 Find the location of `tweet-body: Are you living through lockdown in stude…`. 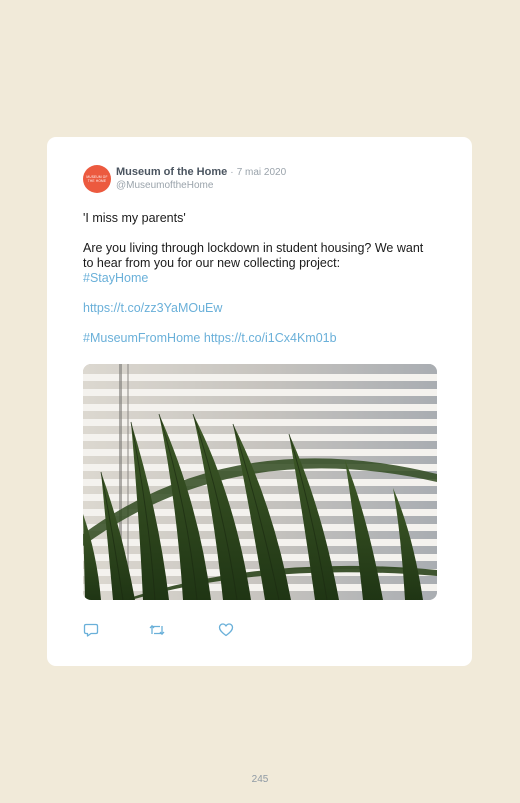

tweet-body: Are you living through lockdown in stude… is located at coordinates (253, 255).